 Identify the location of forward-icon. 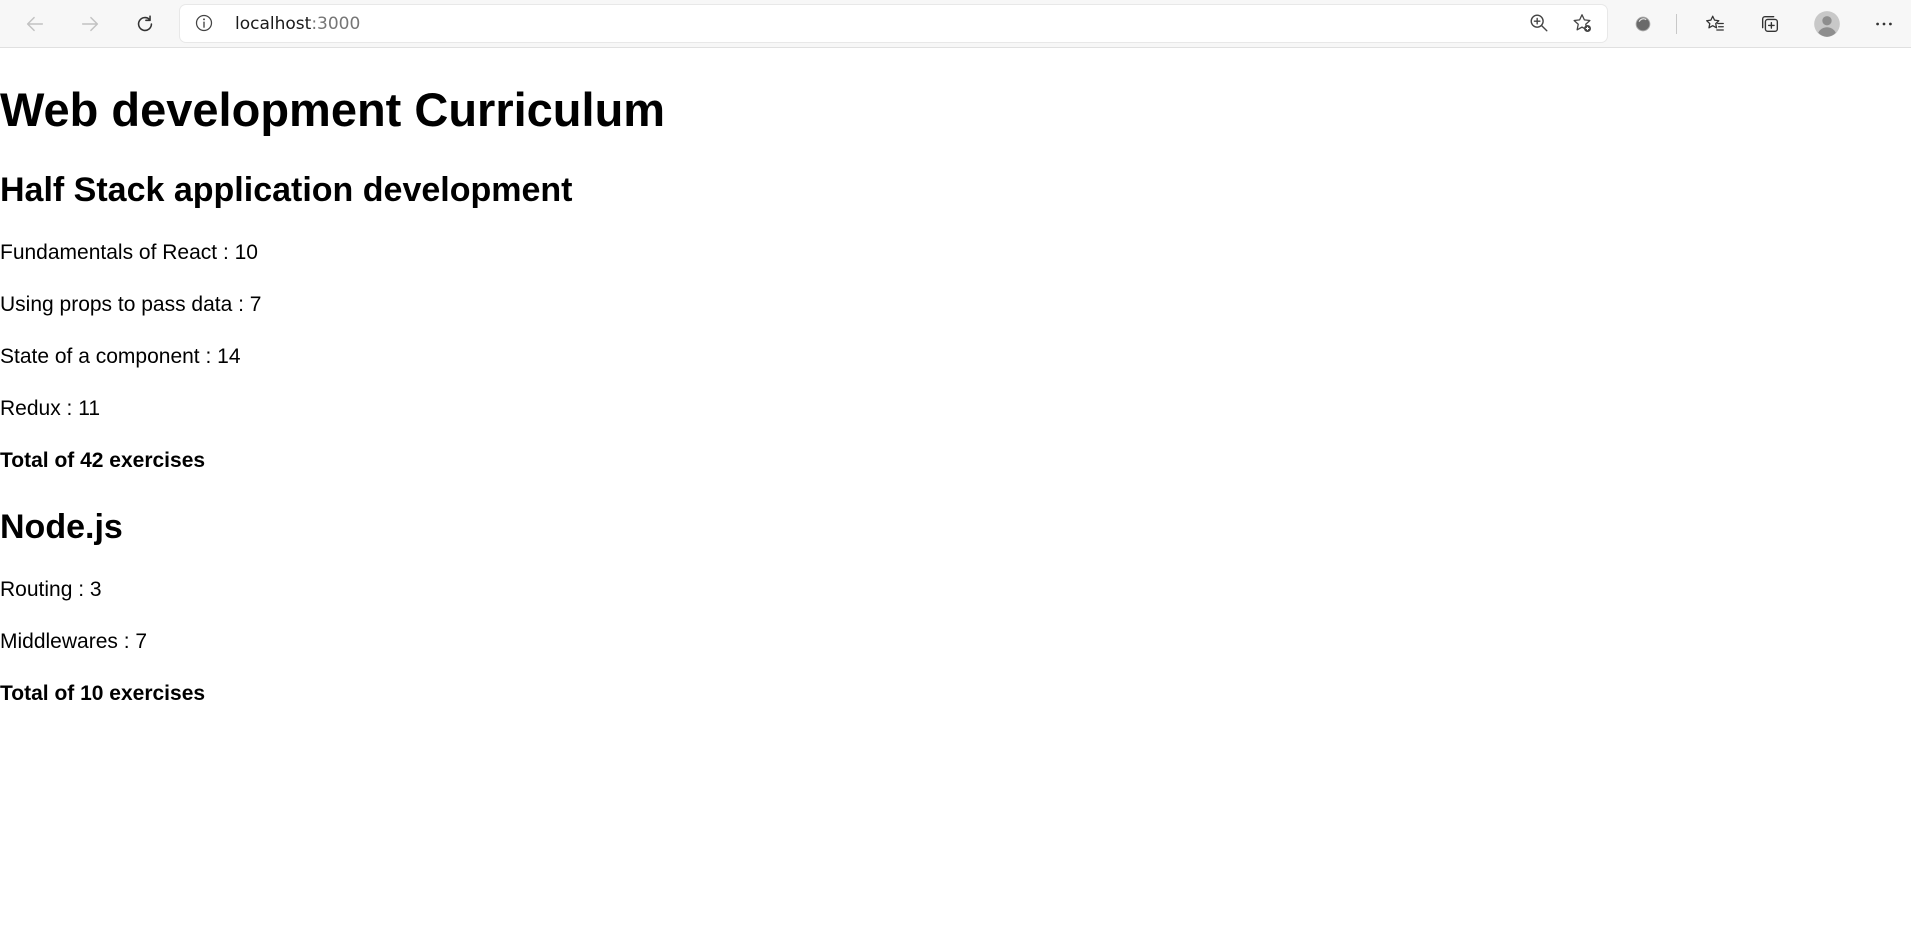
(90, 24).